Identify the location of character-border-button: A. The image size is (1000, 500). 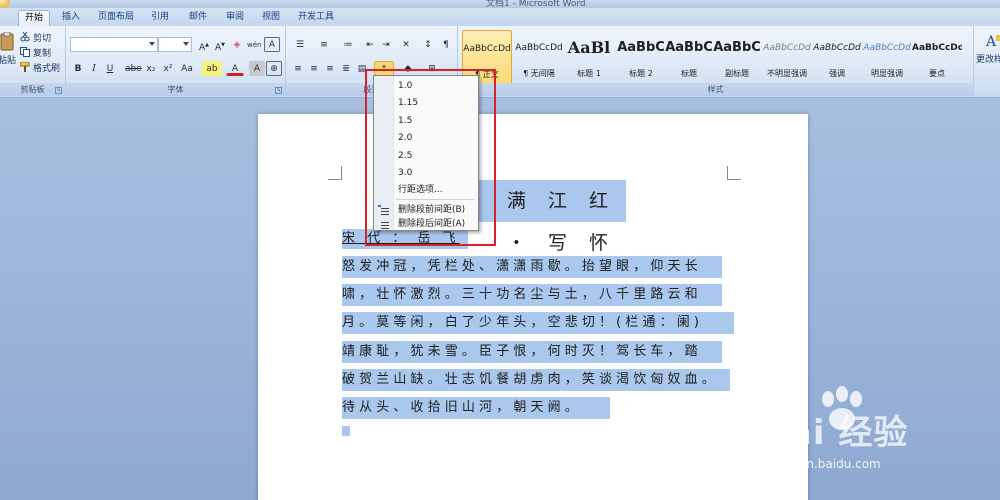
(272, 44).